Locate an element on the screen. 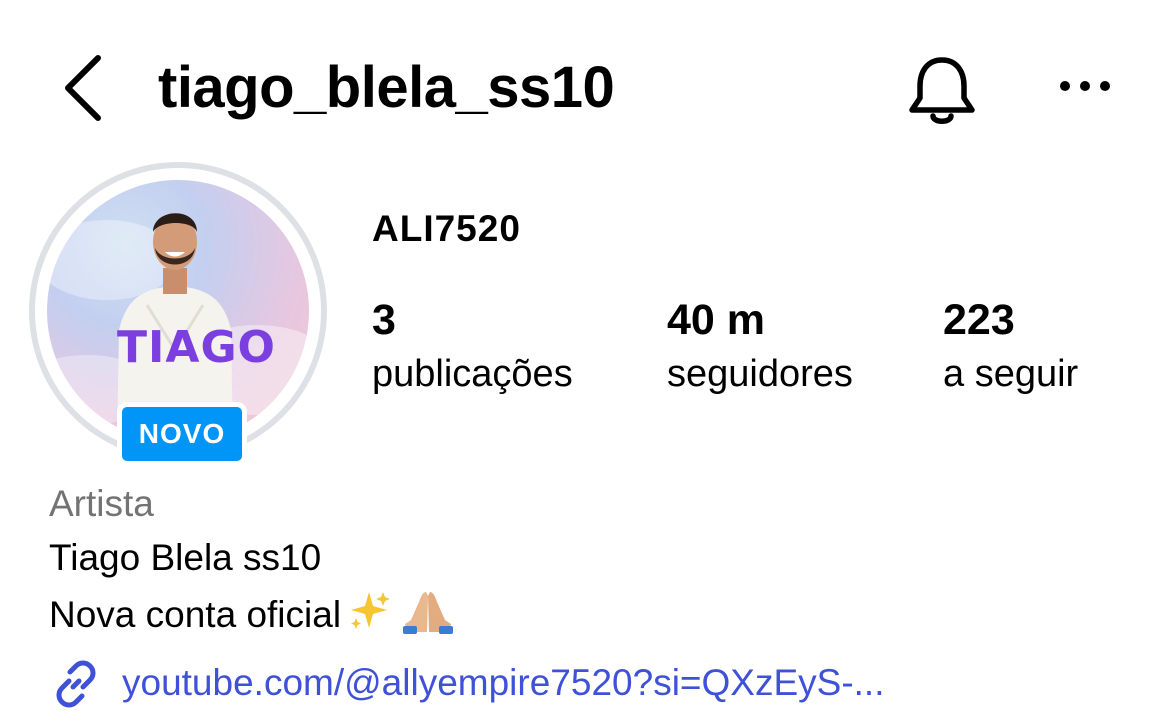  followers-label: seguidores is located at coordinates (760, 374).